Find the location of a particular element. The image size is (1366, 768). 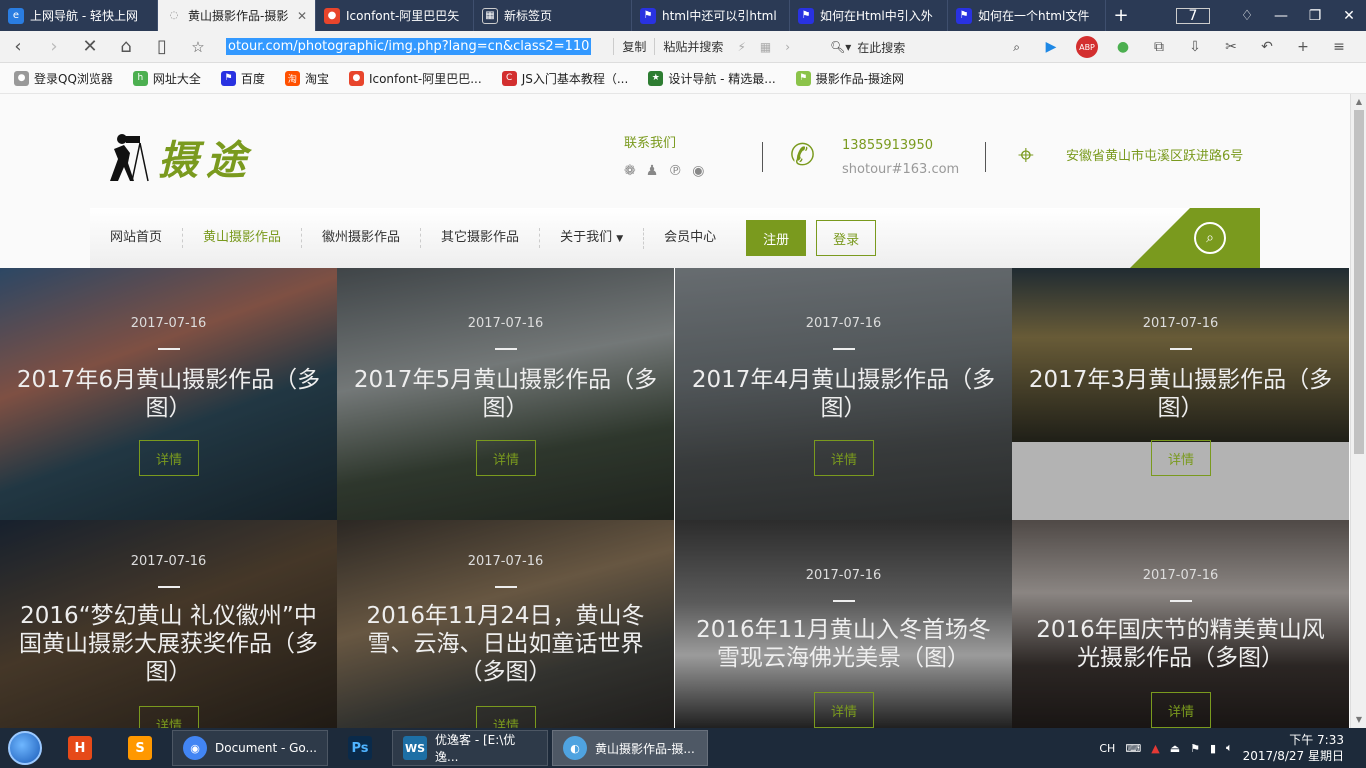

stop-button: ✕ is located at coordinates (90, 46).